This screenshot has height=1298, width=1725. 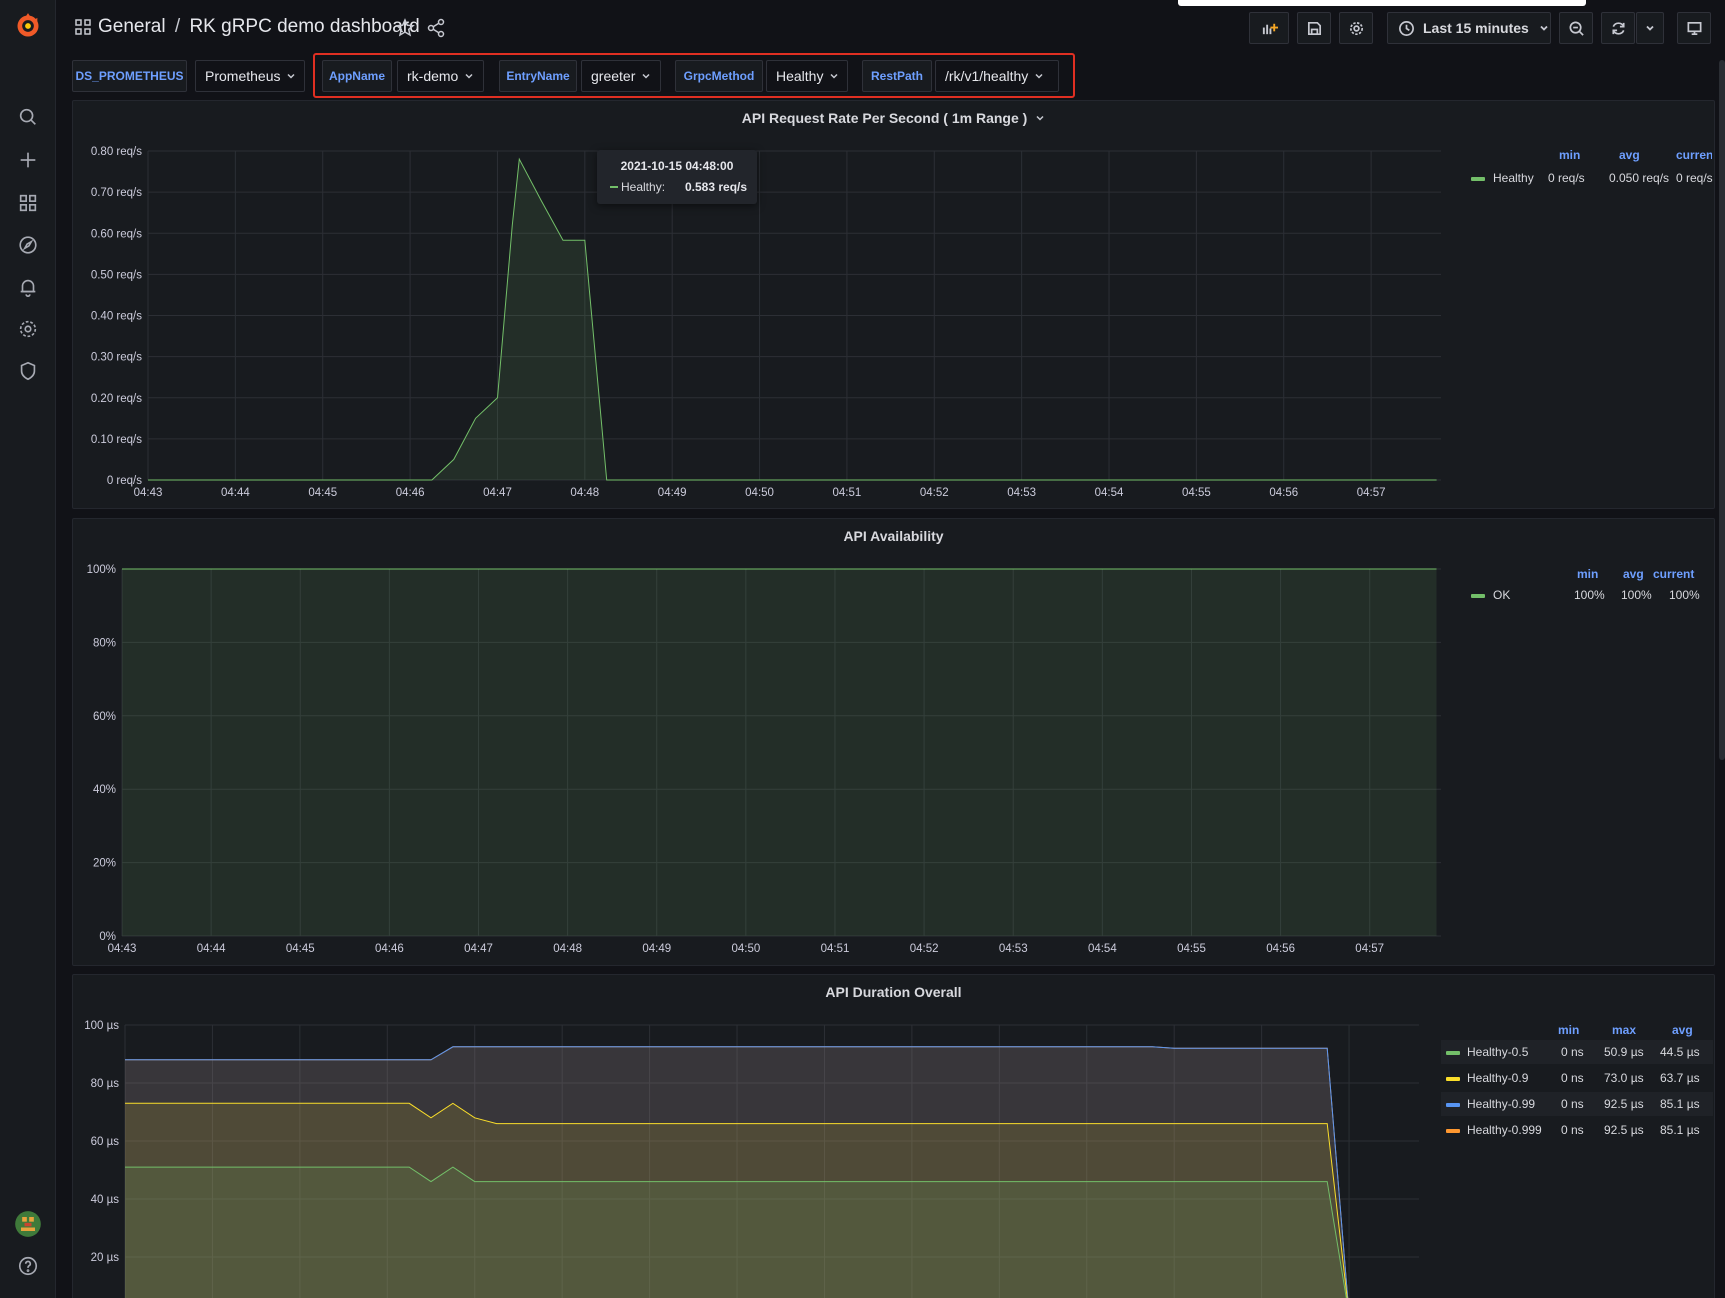 I want to click on tv-mode-button, so click(x=1694, y=28).